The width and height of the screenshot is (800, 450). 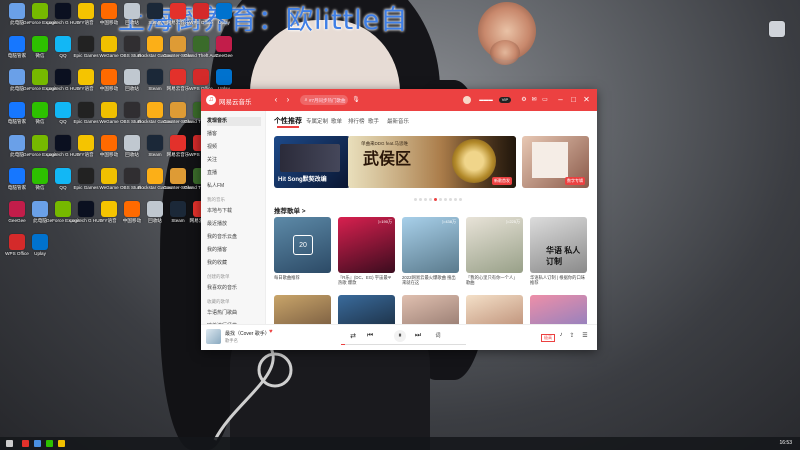 I want to click on shuffle-icon: ⇄, so click(x=353, y=336).